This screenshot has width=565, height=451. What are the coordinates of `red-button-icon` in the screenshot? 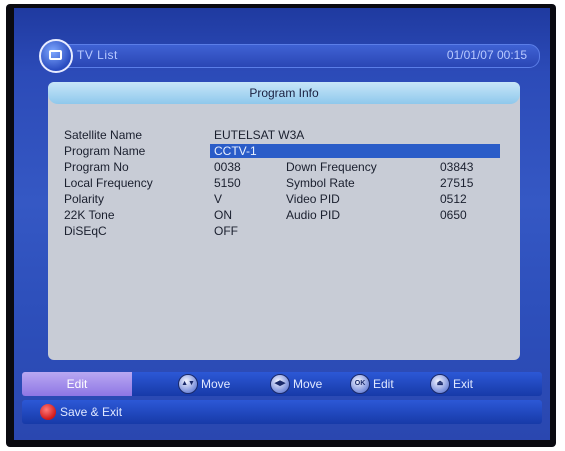 It's located at (48, 412).